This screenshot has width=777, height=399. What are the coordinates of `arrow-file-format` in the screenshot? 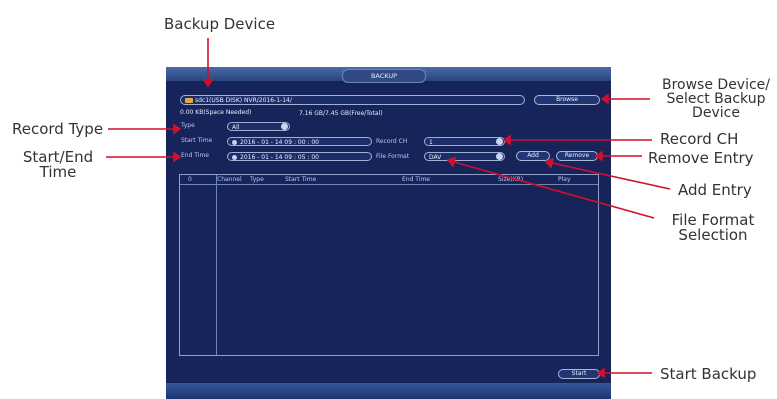 It's located at (554, 190).